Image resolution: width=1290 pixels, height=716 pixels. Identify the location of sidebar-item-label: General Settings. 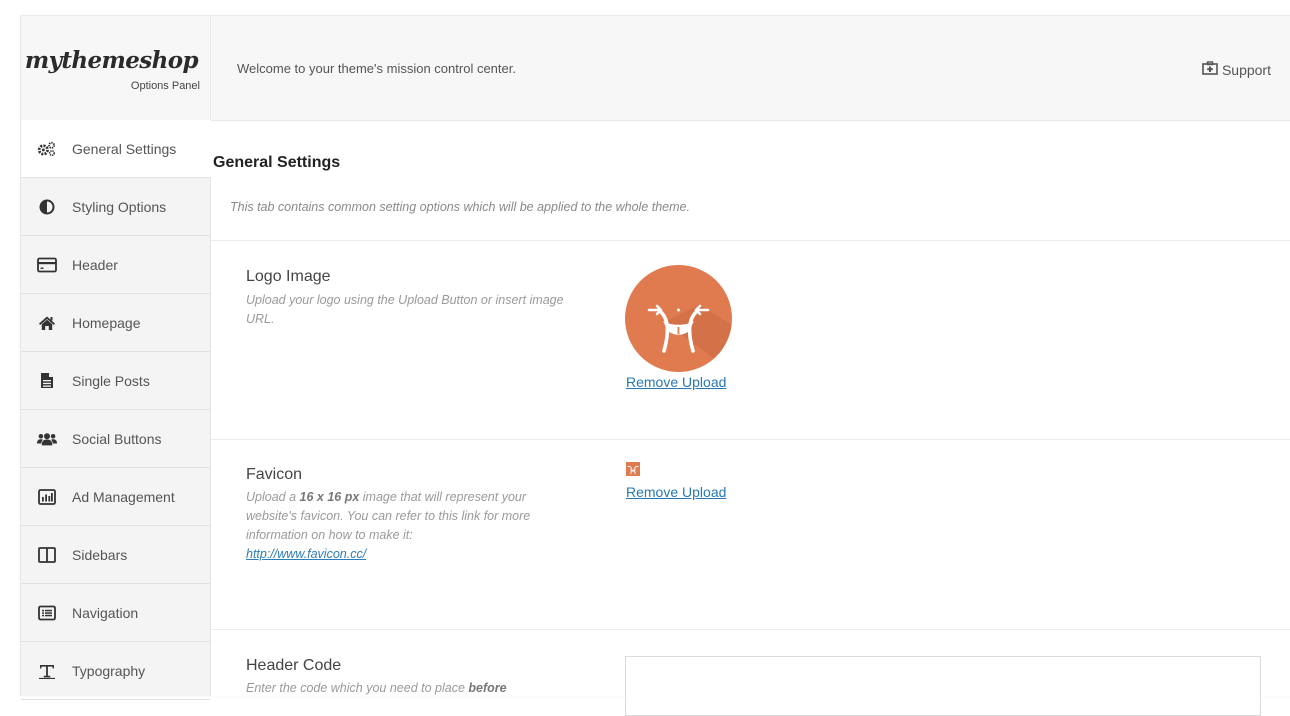
(124, 148).